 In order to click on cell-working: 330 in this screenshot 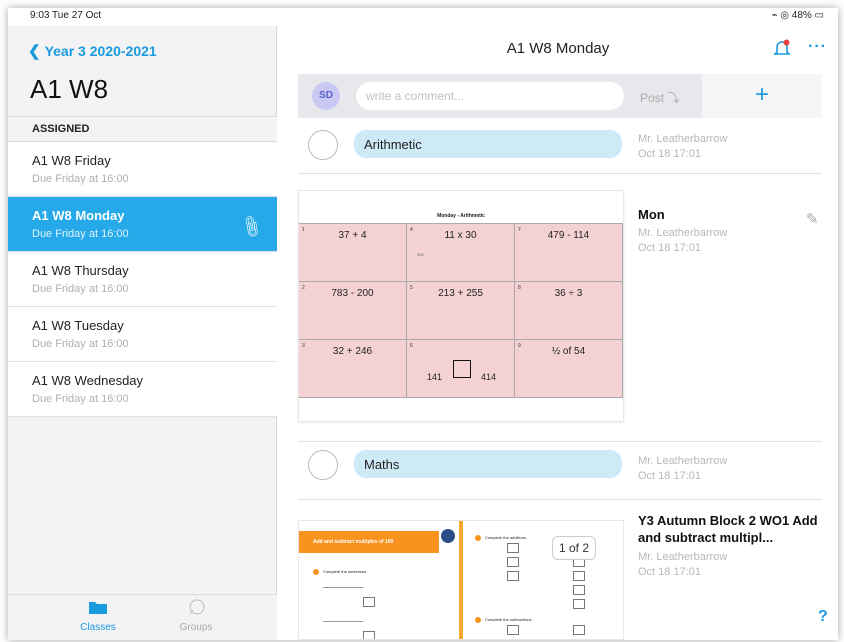, I will do `click(420, 254)`.